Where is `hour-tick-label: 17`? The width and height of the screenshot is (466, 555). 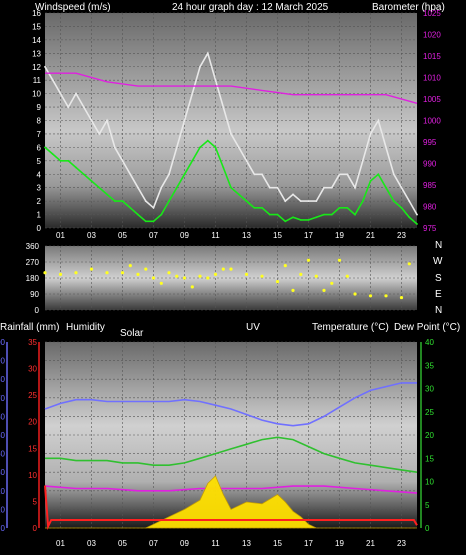 hour-tick-label: 17 is located at coordinates (308, 235).